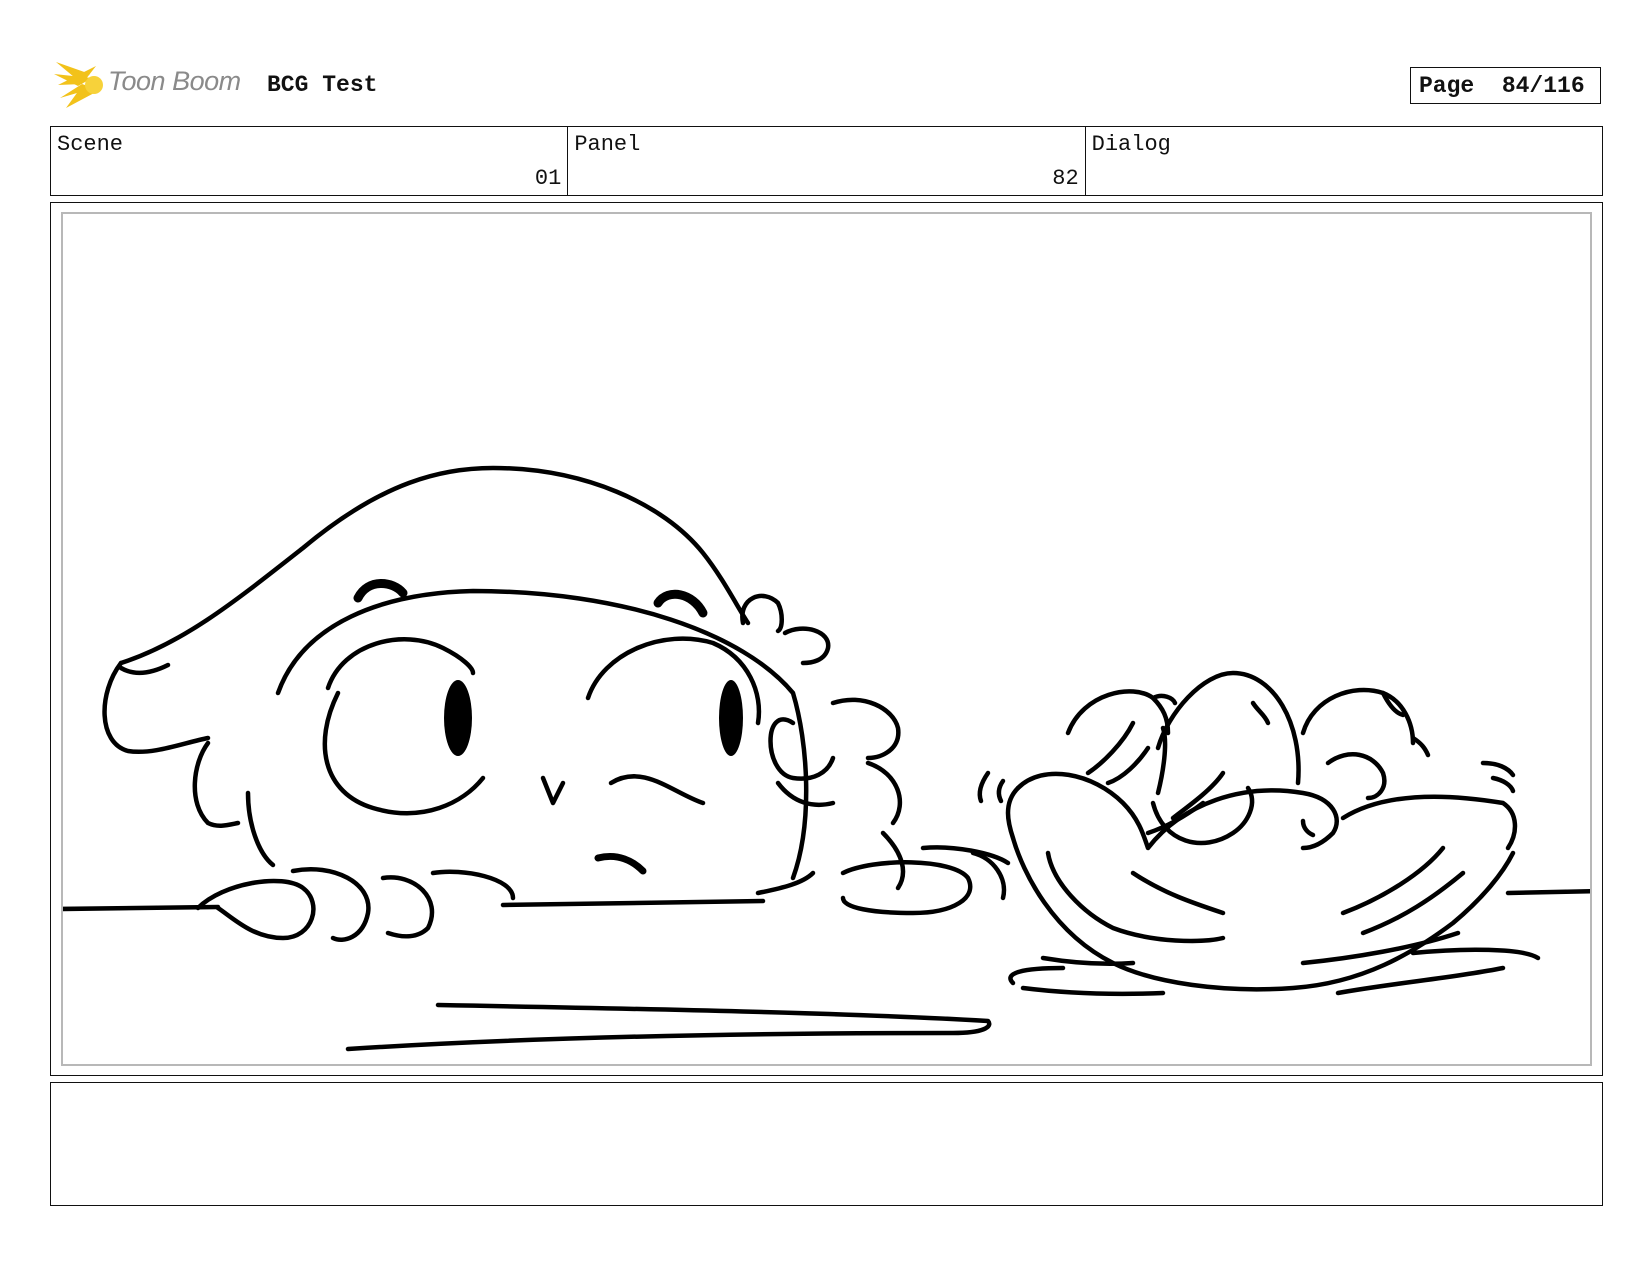 Image resolution: width=1648 pixels, height=1276 pixels. What do you see at coordinates (1447, 85) in the screenshot?
I see `page-label: Page` at bounding box center [1447, 85].